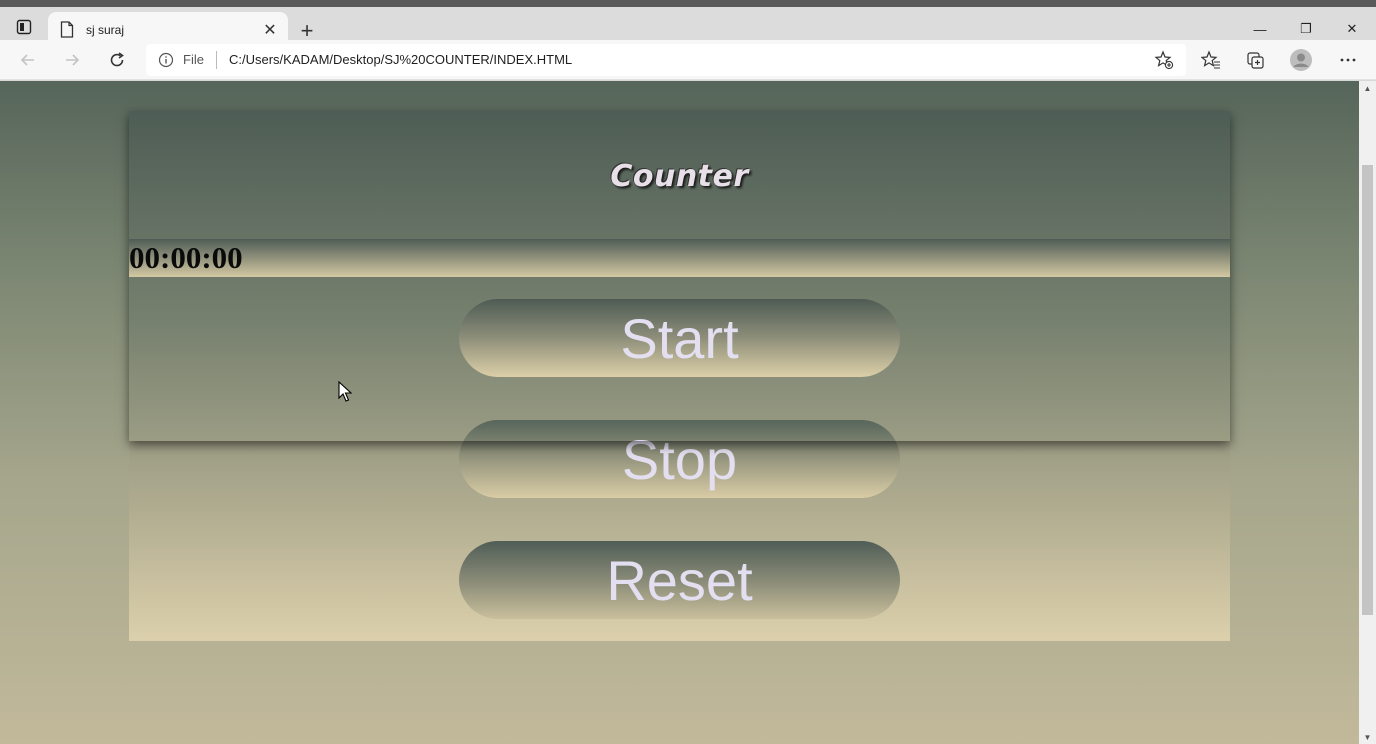 The width and height of the screenshot is (1376, 744). I want to click on scroll-down-icon: ▼, so click(1367, 737).